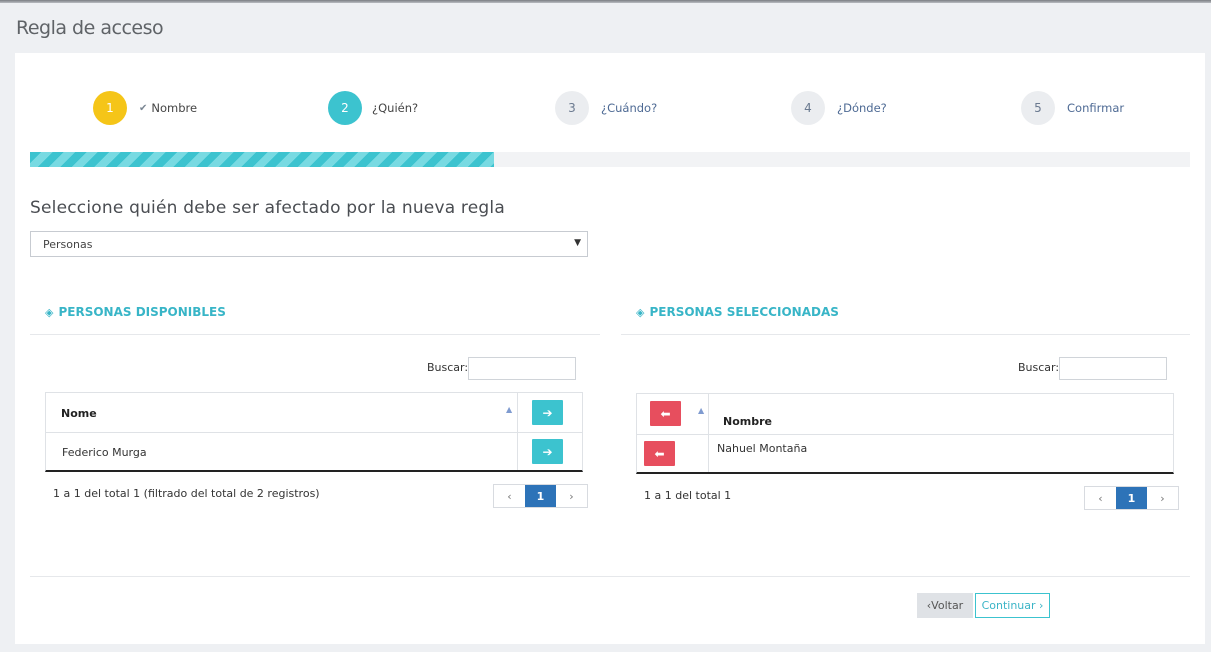 The image size is (1211, 652). I want to click on table-header-row: Nome ▲ ➔, so click(314, 432).